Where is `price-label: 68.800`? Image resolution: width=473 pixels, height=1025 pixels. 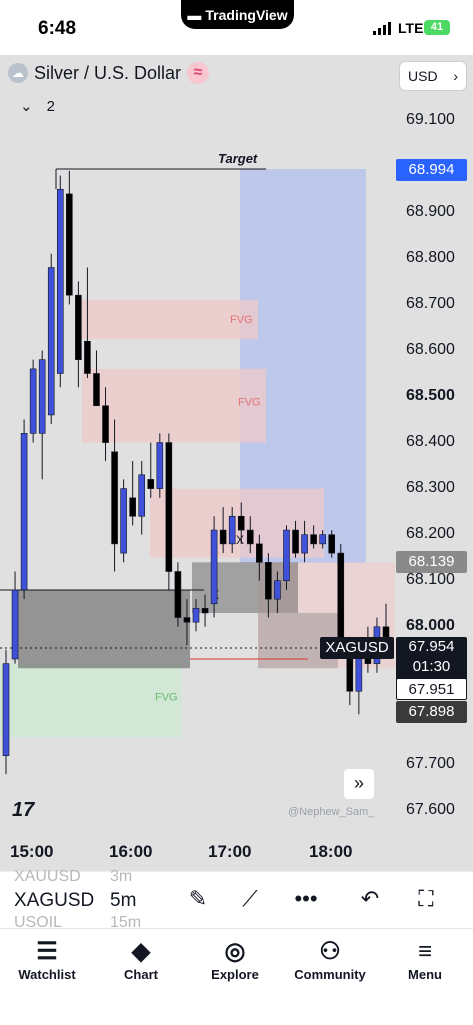 price-label: 68.800 is located at coordinates (430, 257).